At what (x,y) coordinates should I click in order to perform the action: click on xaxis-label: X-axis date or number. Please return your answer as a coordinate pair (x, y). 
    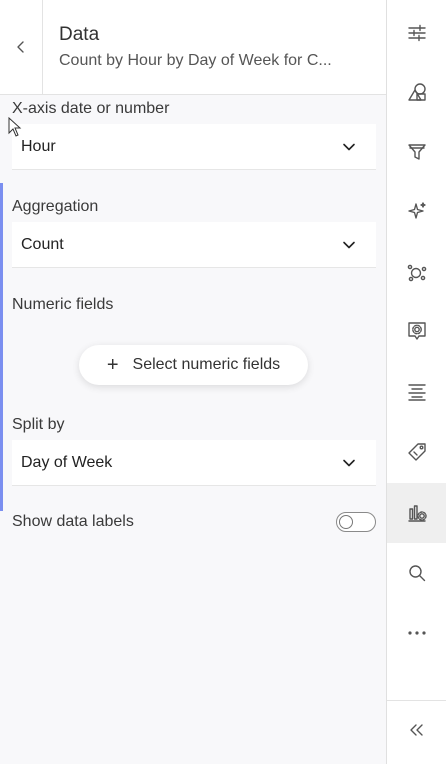
    Looking at the image, I should click on (91, 108).